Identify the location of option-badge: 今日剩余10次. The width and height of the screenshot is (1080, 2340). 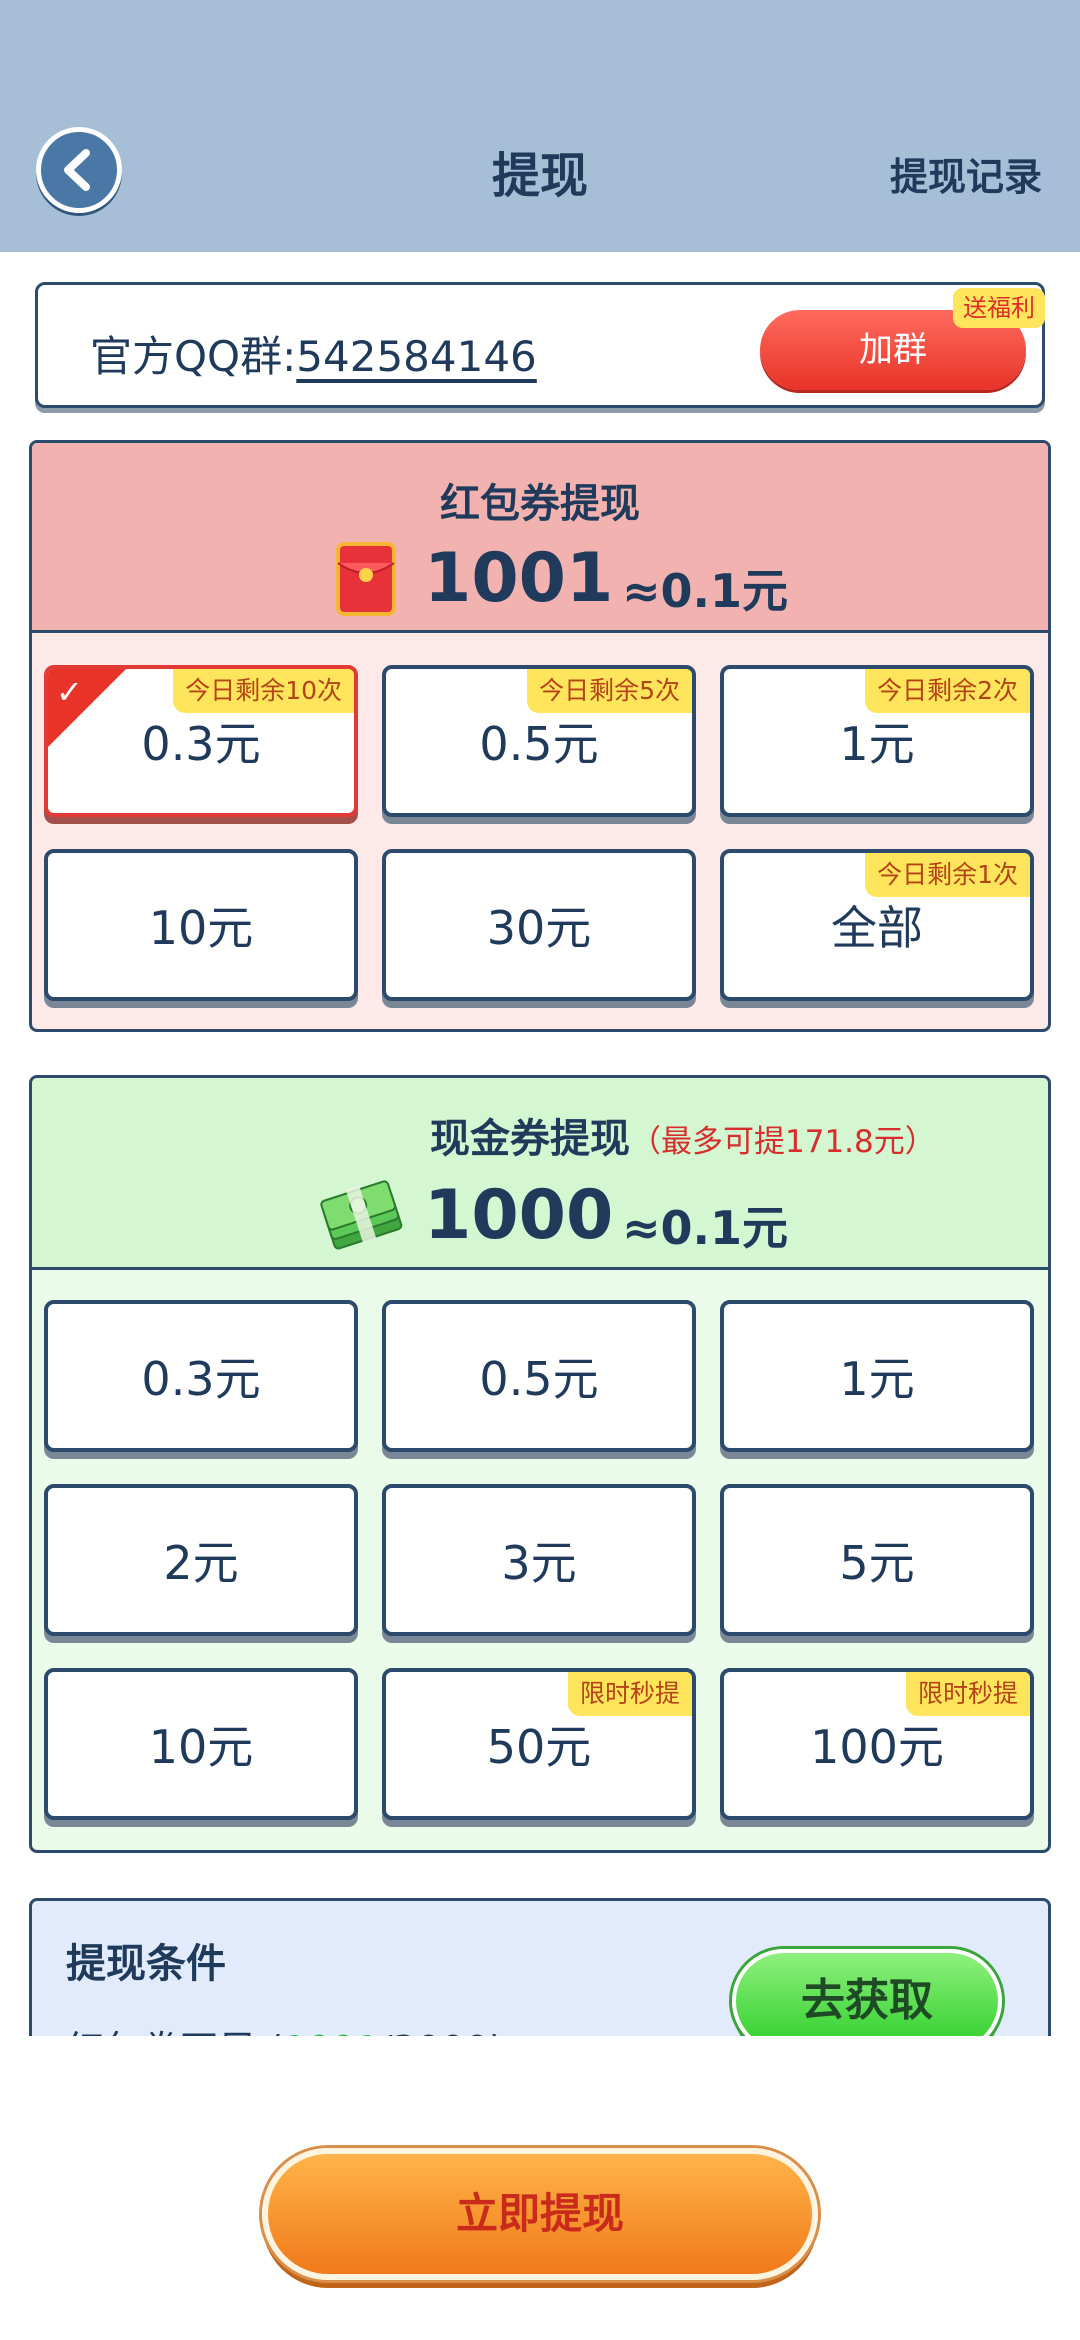
(263, 691).